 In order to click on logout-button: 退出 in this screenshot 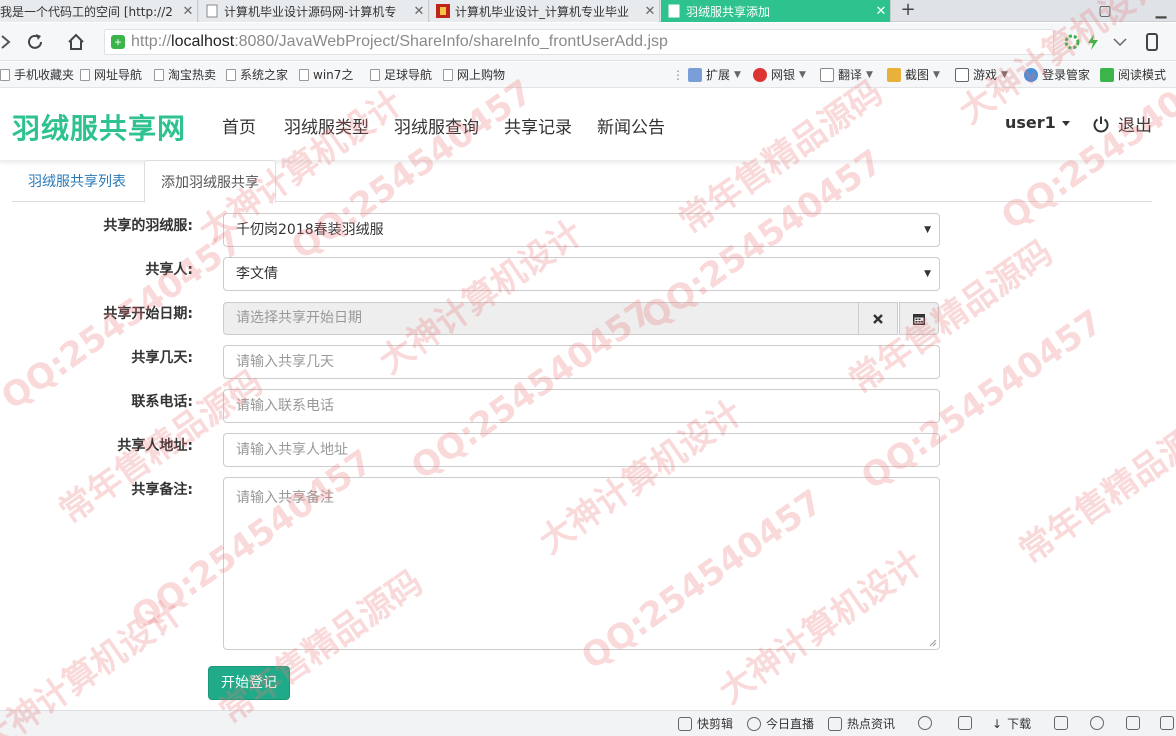, I will do `click(1122, 123)`.